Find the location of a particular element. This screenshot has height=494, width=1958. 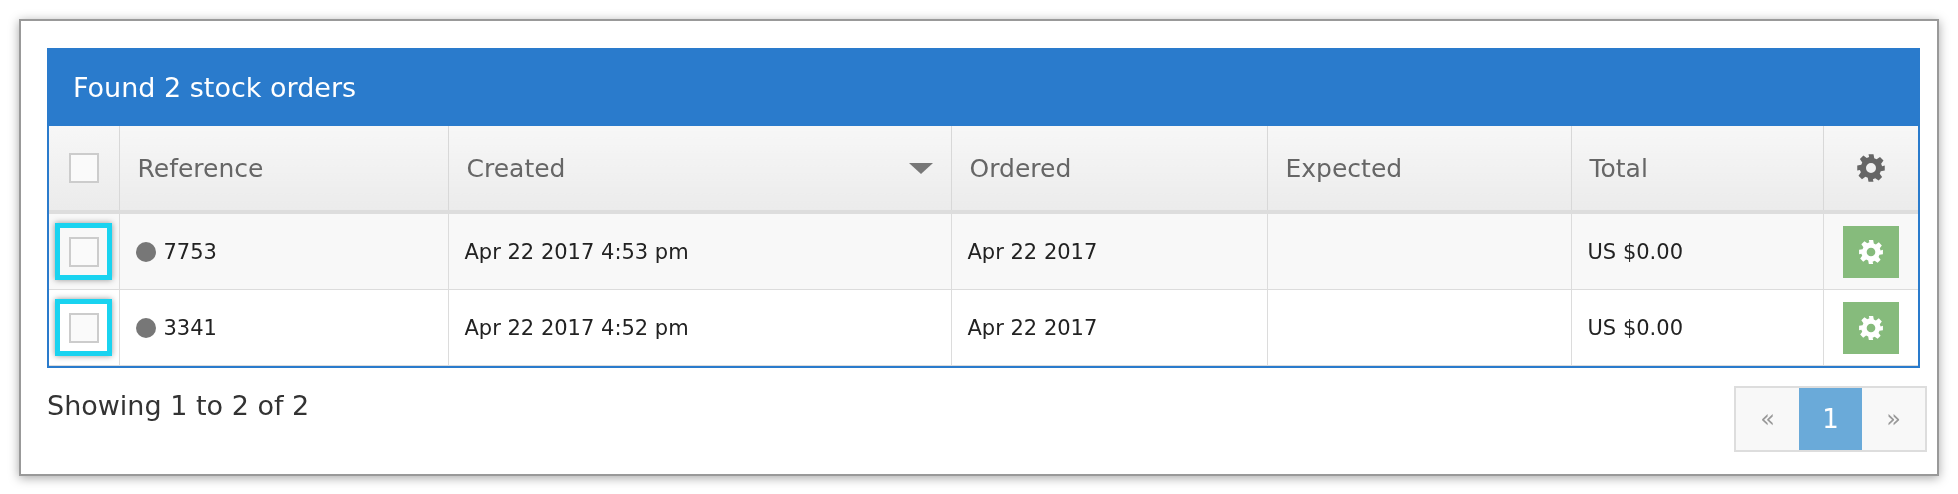

table-cell: Apr 22 2017 4:52 pm is located at coordinates (699, 327).